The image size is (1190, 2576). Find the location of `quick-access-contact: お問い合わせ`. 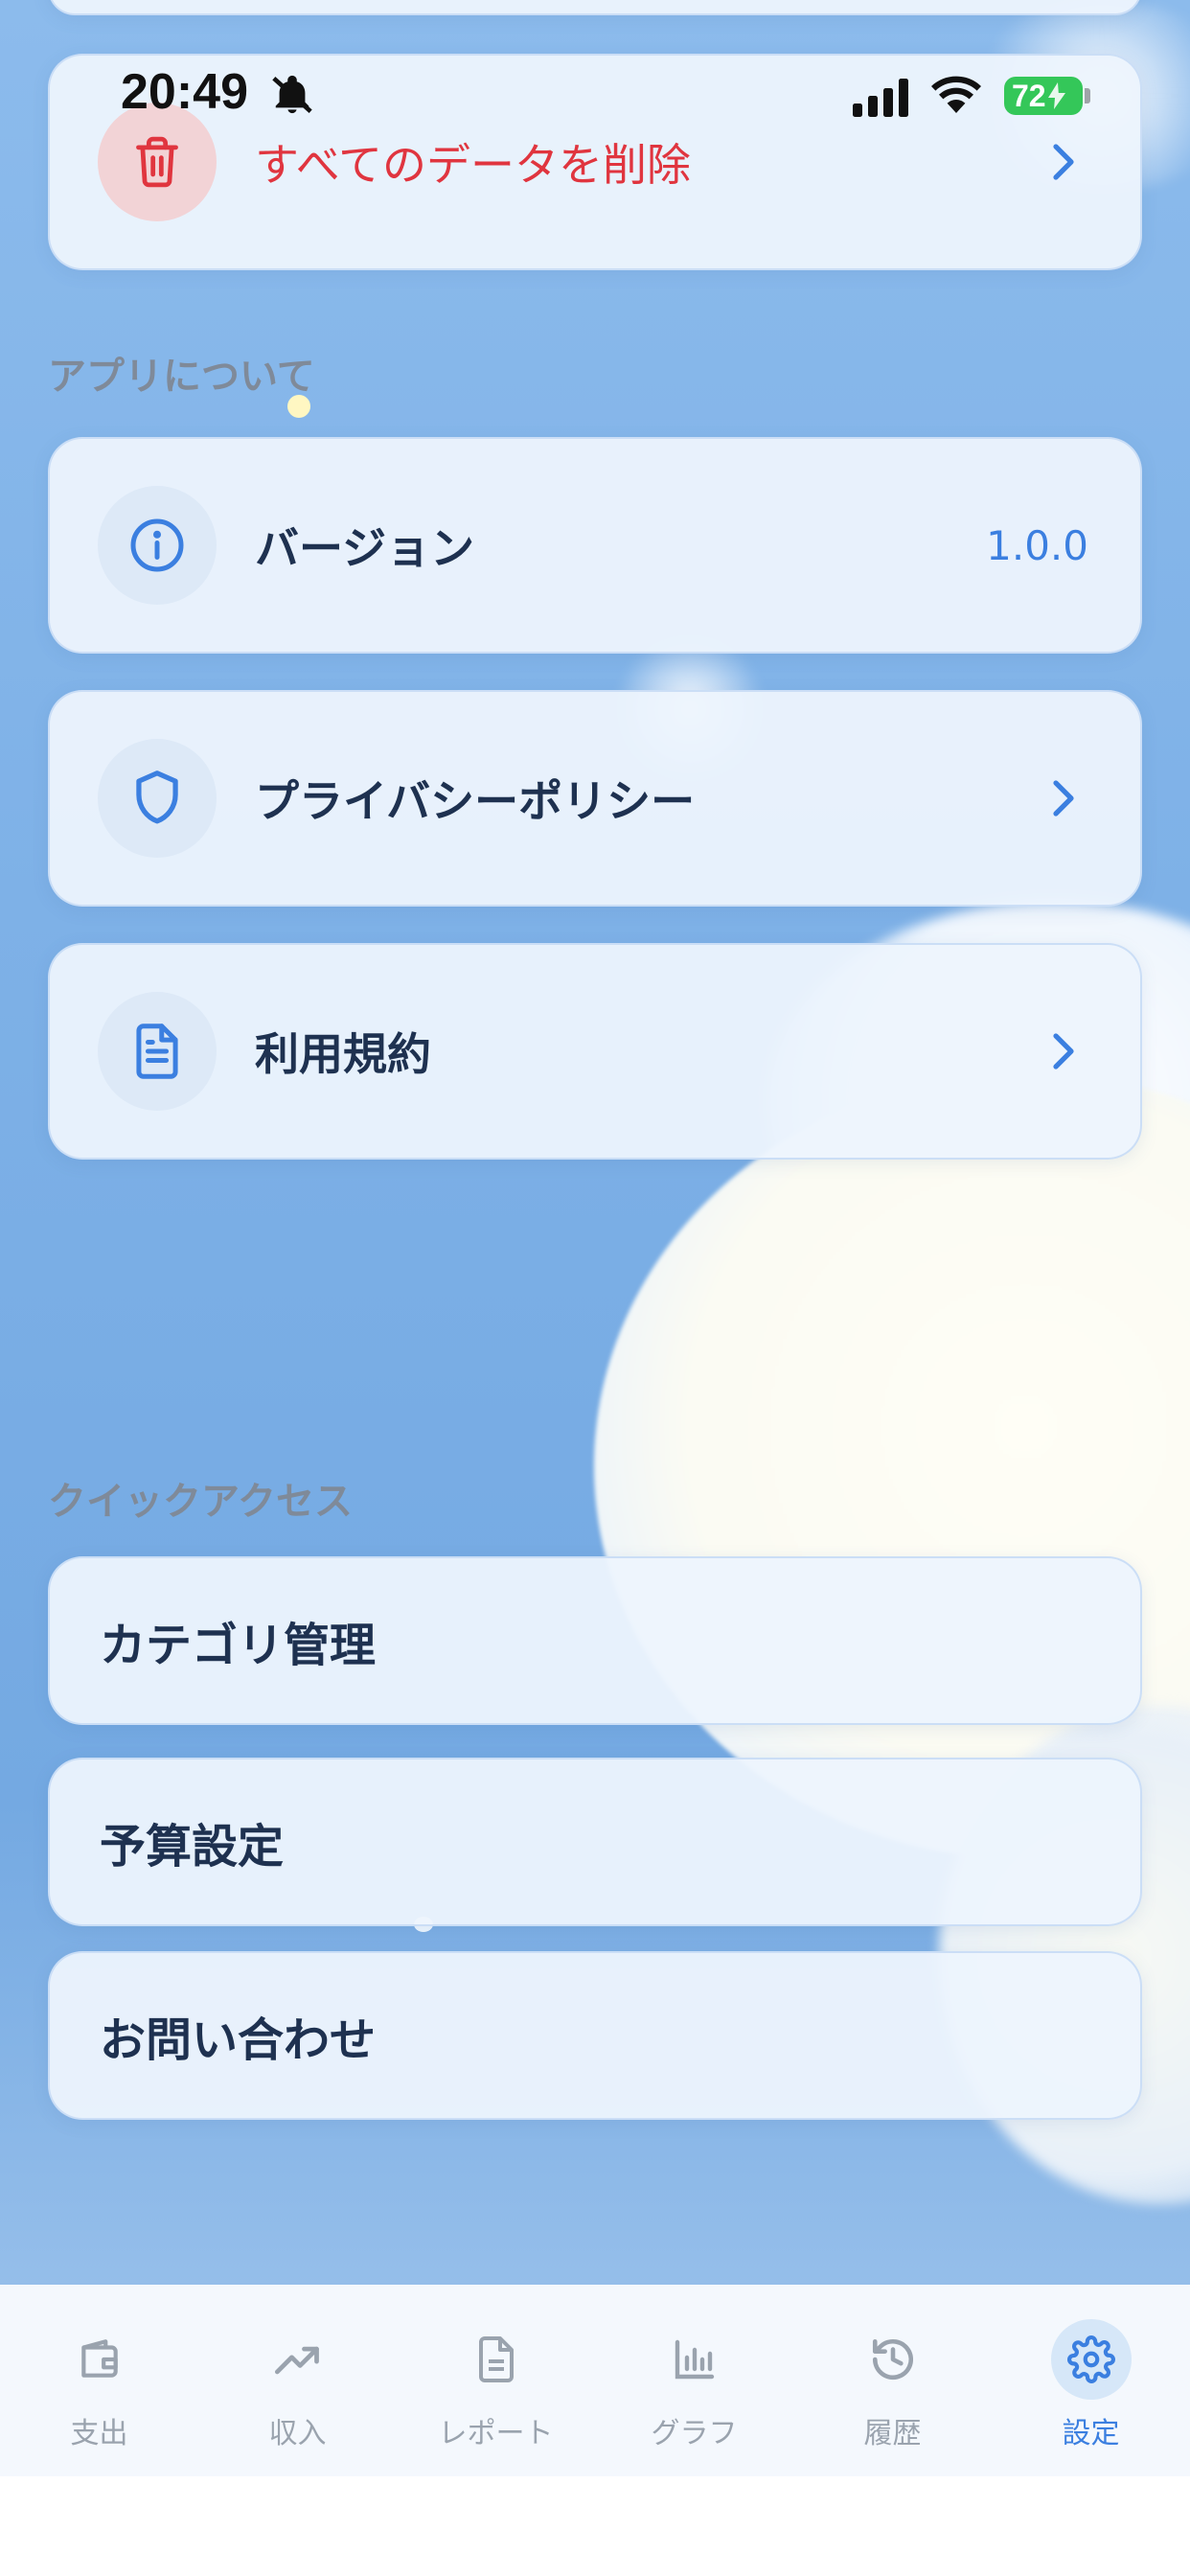

quick-access-contact: お問い合わせ is located at coordinates (595, 2035).